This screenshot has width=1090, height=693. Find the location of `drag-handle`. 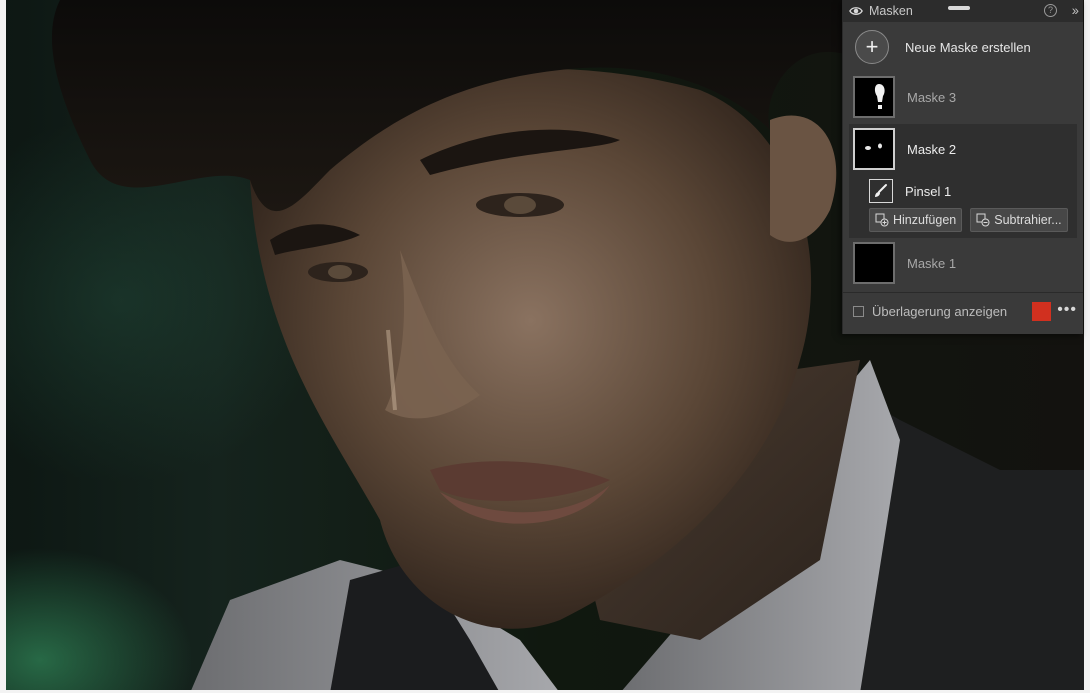

drag-handle is located at coordinates (959, 8).